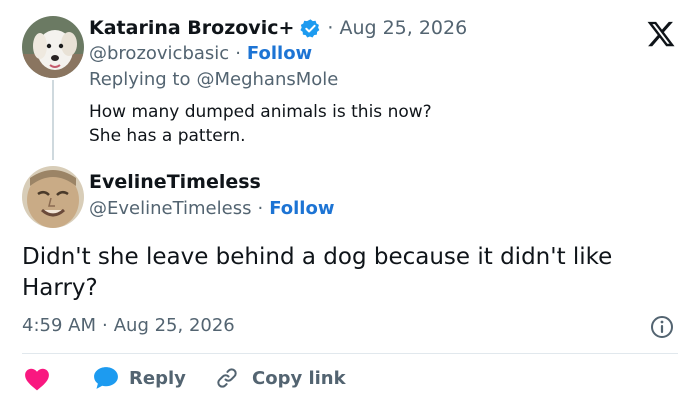 This screenshot has height=406, width=700. I want to click on replying-to-handle-link: @MeghansMole, so click(267, 80).